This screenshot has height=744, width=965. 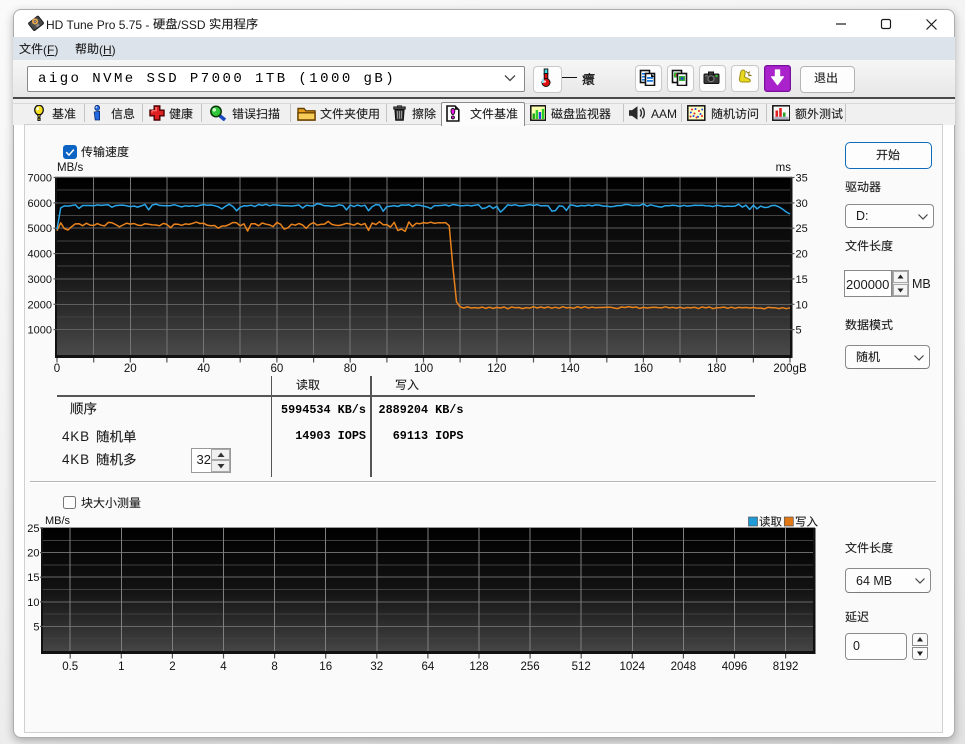 What do you see at coordinates (40, 255) in the screenshot?
I see `svg-text: 4000` at bounding box center [40, 255].